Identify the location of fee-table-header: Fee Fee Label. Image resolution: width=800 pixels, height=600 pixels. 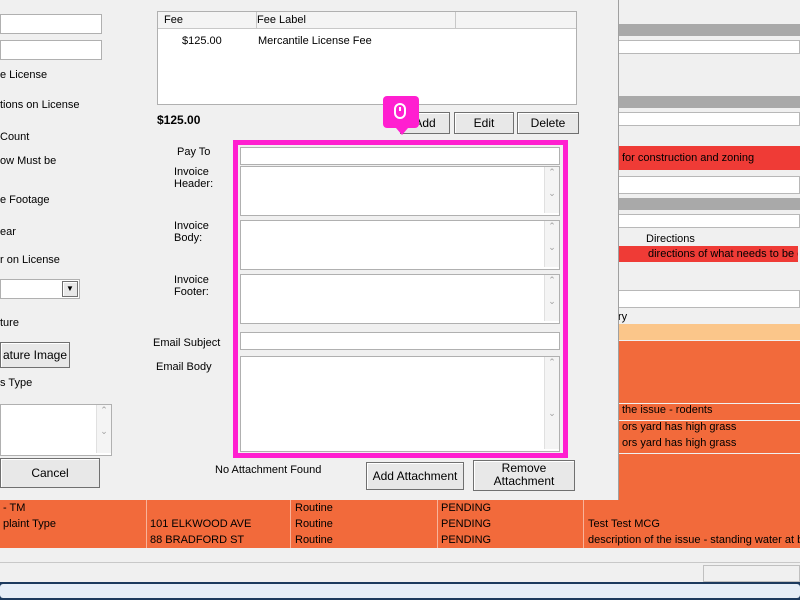
(367, 20).